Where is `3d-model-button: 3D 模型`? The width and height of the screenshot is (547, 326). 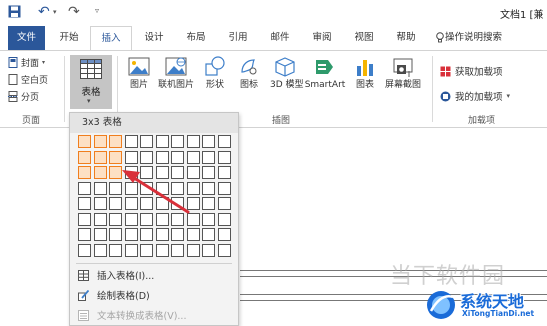 3d-model-button: 3D 模型 is located at coordinates (287, 73).